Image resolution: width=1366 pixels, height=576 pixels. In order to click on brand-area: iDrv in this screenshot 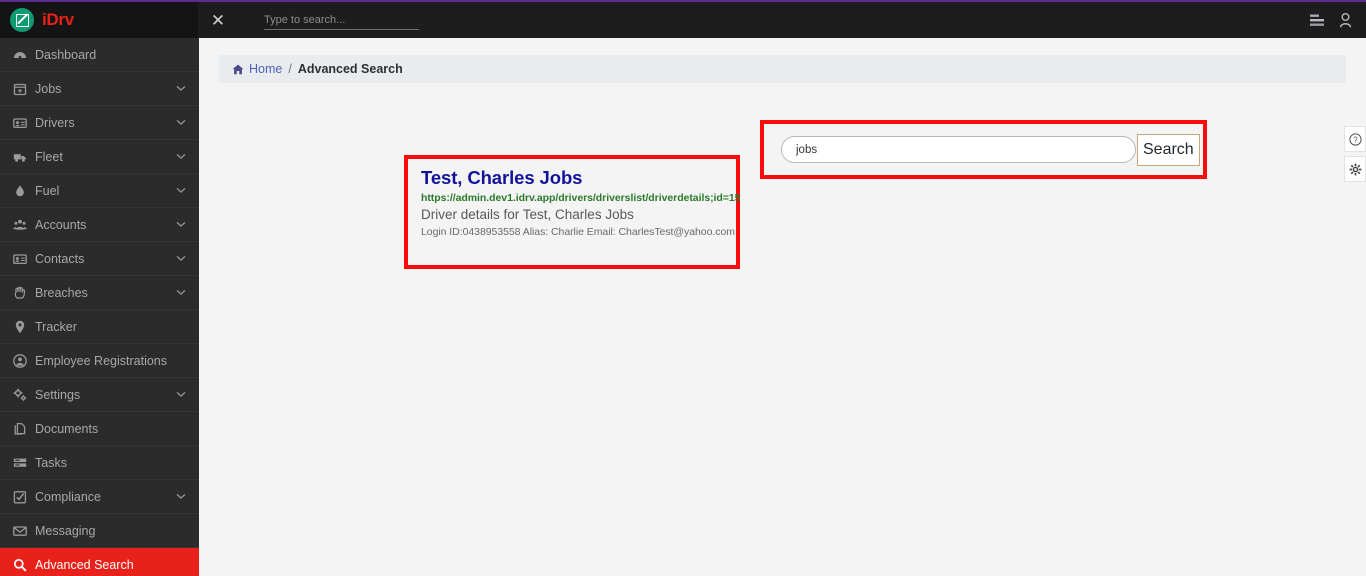, I will do `click(99, 20)`.